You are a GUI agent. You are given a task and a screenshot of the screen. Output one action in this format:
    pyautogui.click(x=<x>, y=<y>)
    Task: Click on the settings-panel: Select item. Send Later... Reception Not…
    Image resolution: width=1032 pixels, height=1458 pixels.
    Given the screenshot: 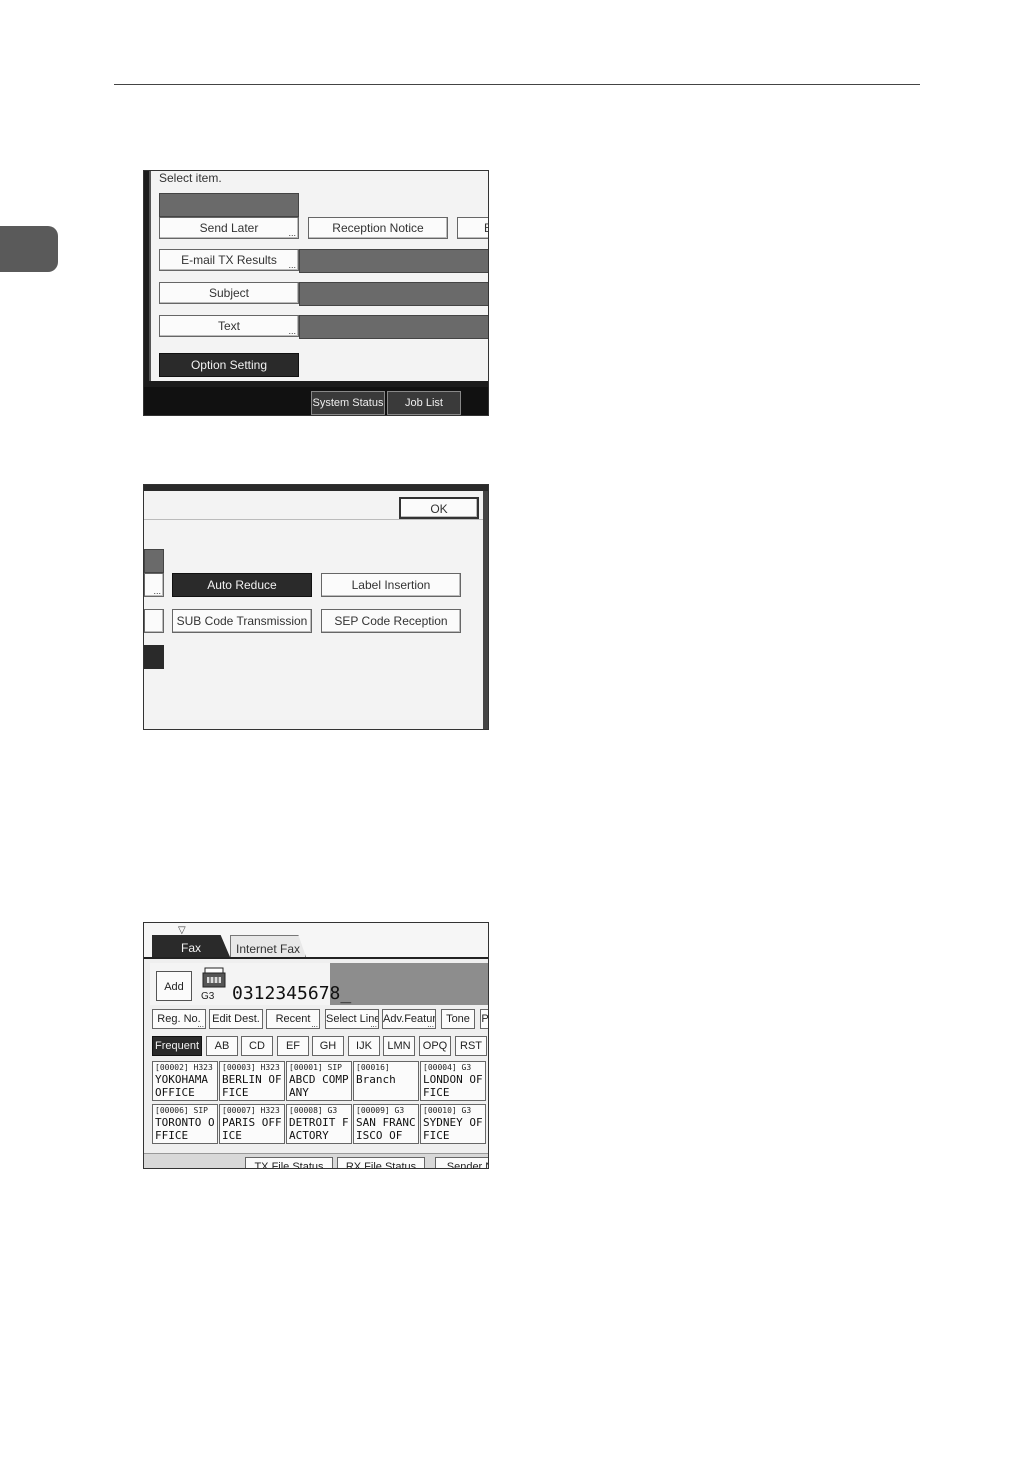 What is the action you would take?
    pyautogui.click(x=318, y=276)
    